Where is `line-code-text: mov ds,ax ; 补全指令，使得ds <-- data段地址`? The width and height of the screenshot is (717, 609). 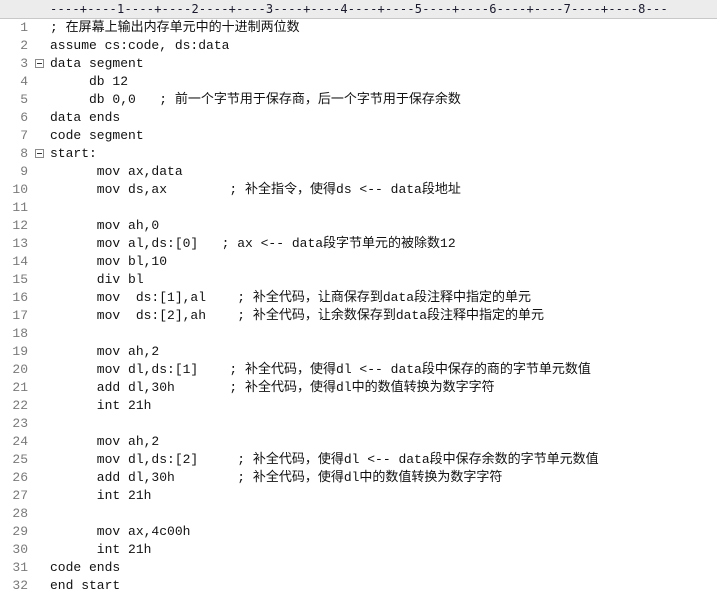 line-code-text: mov ds,ax ; 补全指令，使得ds <-- data段地址 is located at coordinates (255, 189).